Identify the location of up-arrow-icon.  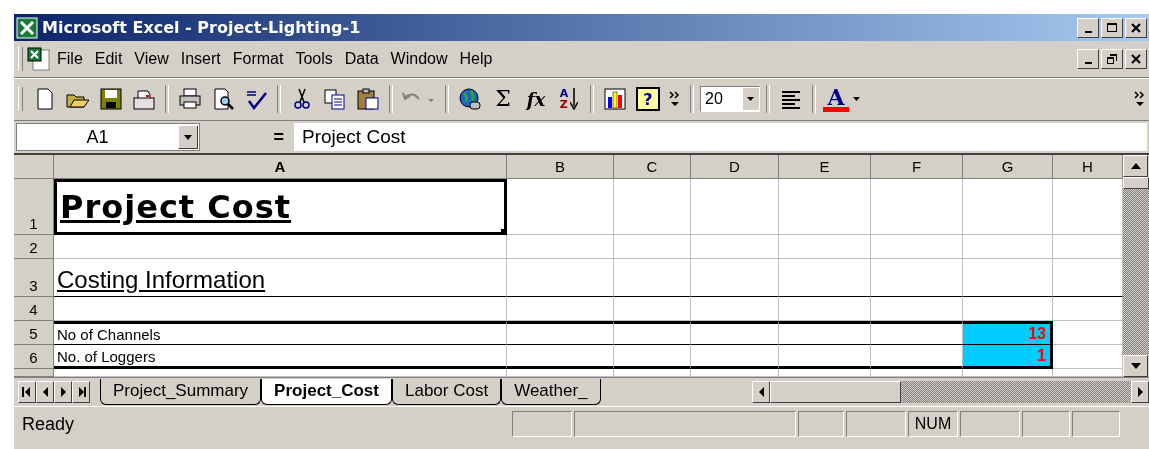
(1135, 166).